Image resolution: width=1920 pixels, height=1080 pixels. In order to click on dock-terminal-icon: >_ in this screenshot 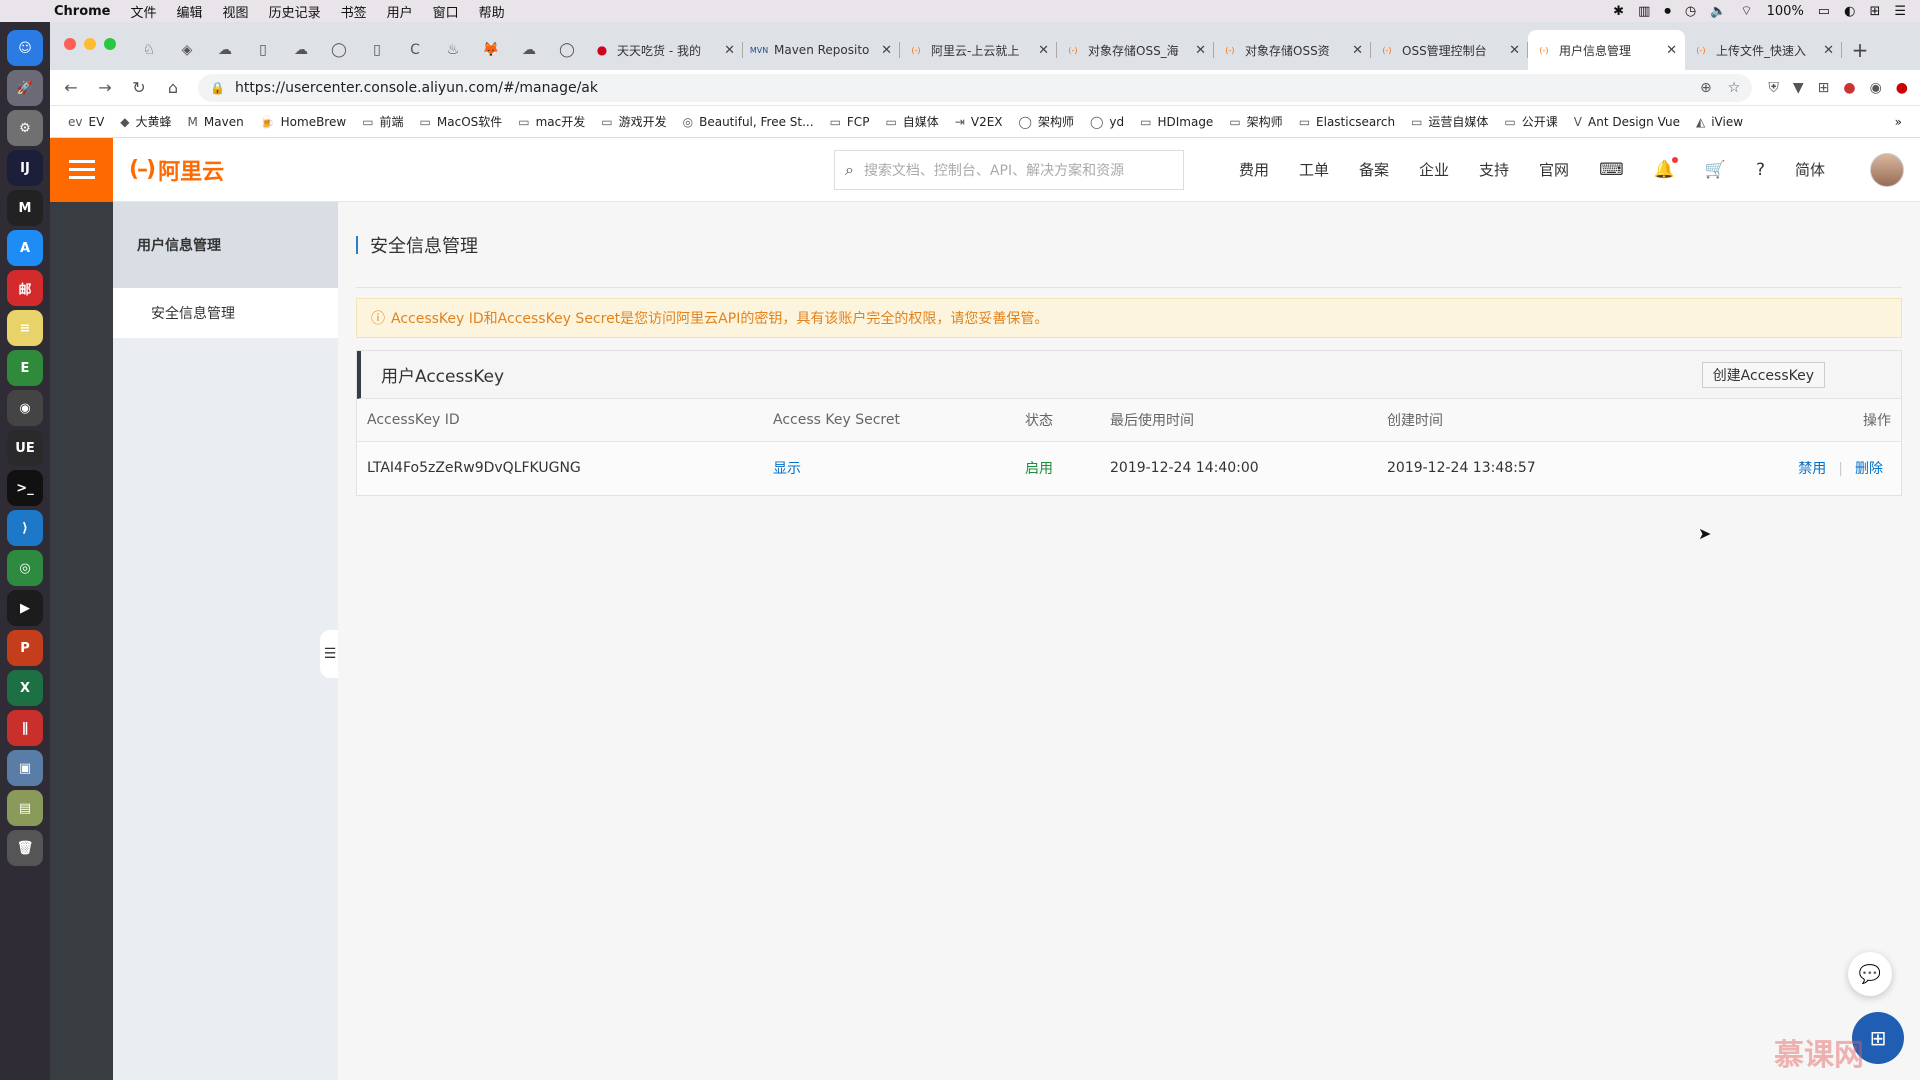, I will do `click(25, 488)`.